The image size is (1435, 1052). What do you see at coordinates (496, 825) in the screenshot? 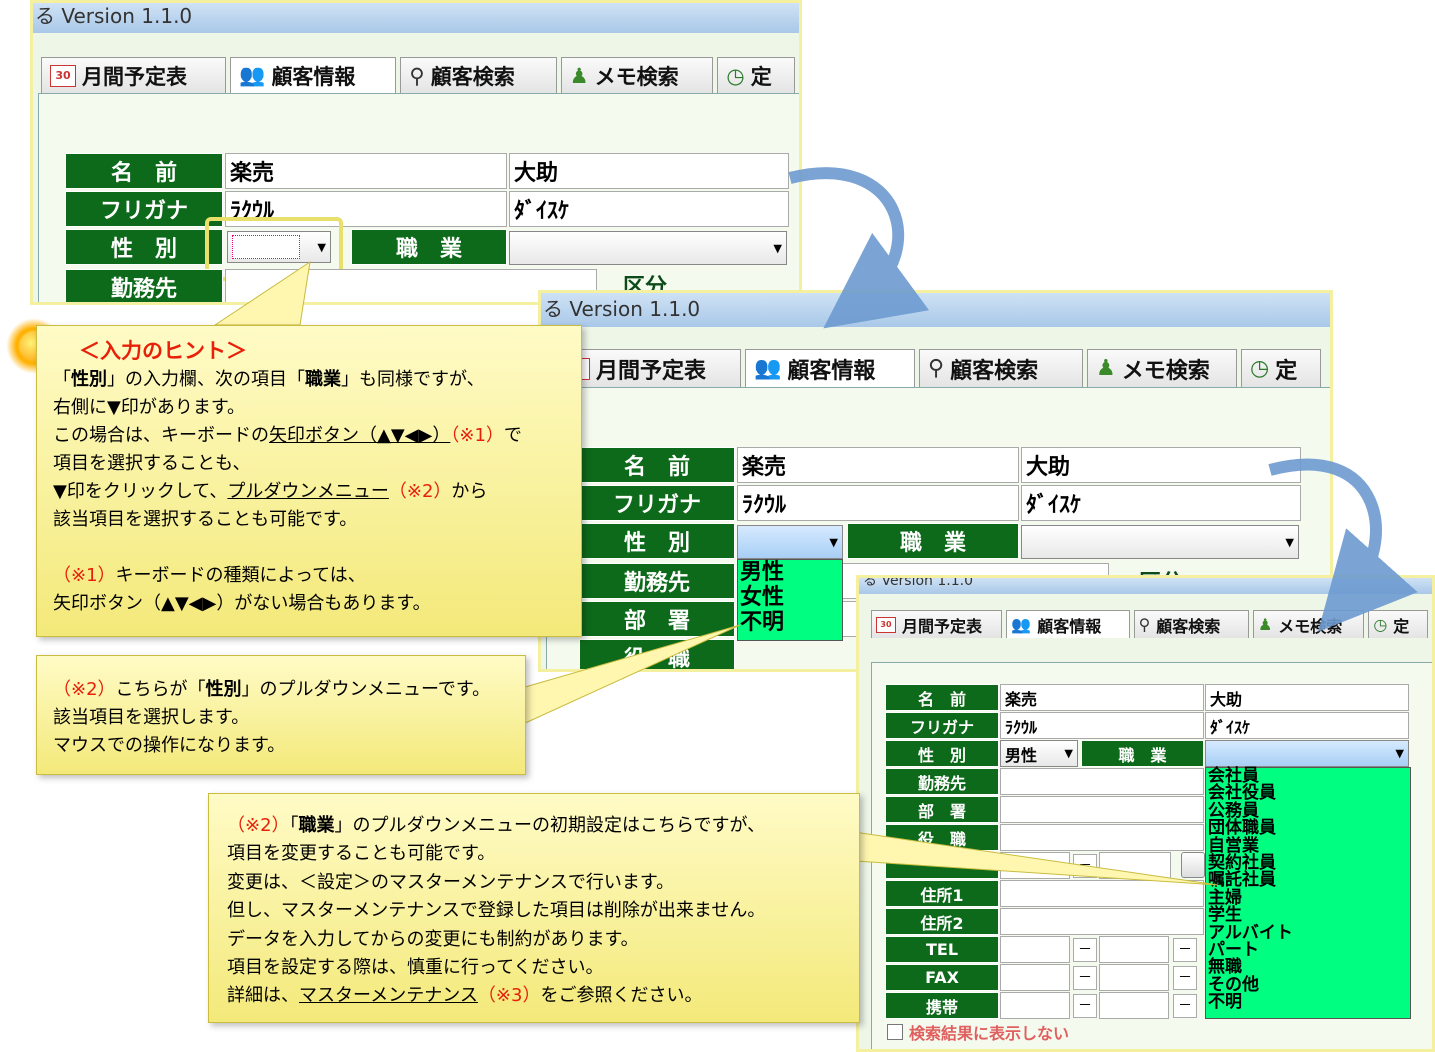
I see `note3-line-1: （※2）「職業」のプルダウンメニューの初期設定はこちらですが、` at bounding box center [496, 825].